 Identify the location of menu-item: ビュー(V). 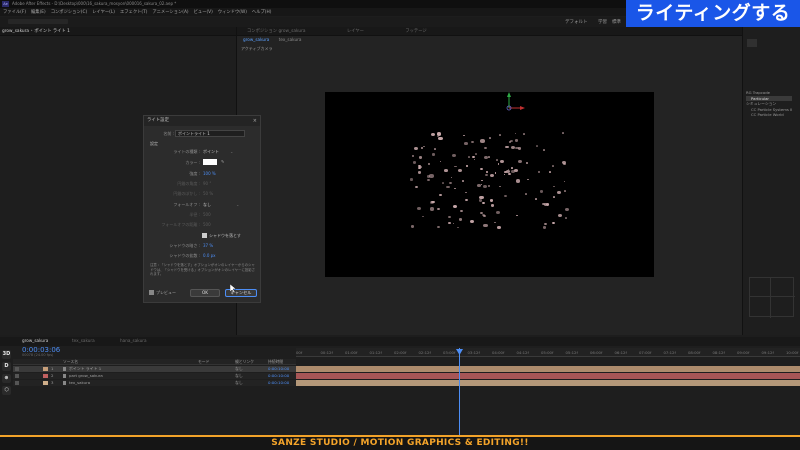
(203, 12).